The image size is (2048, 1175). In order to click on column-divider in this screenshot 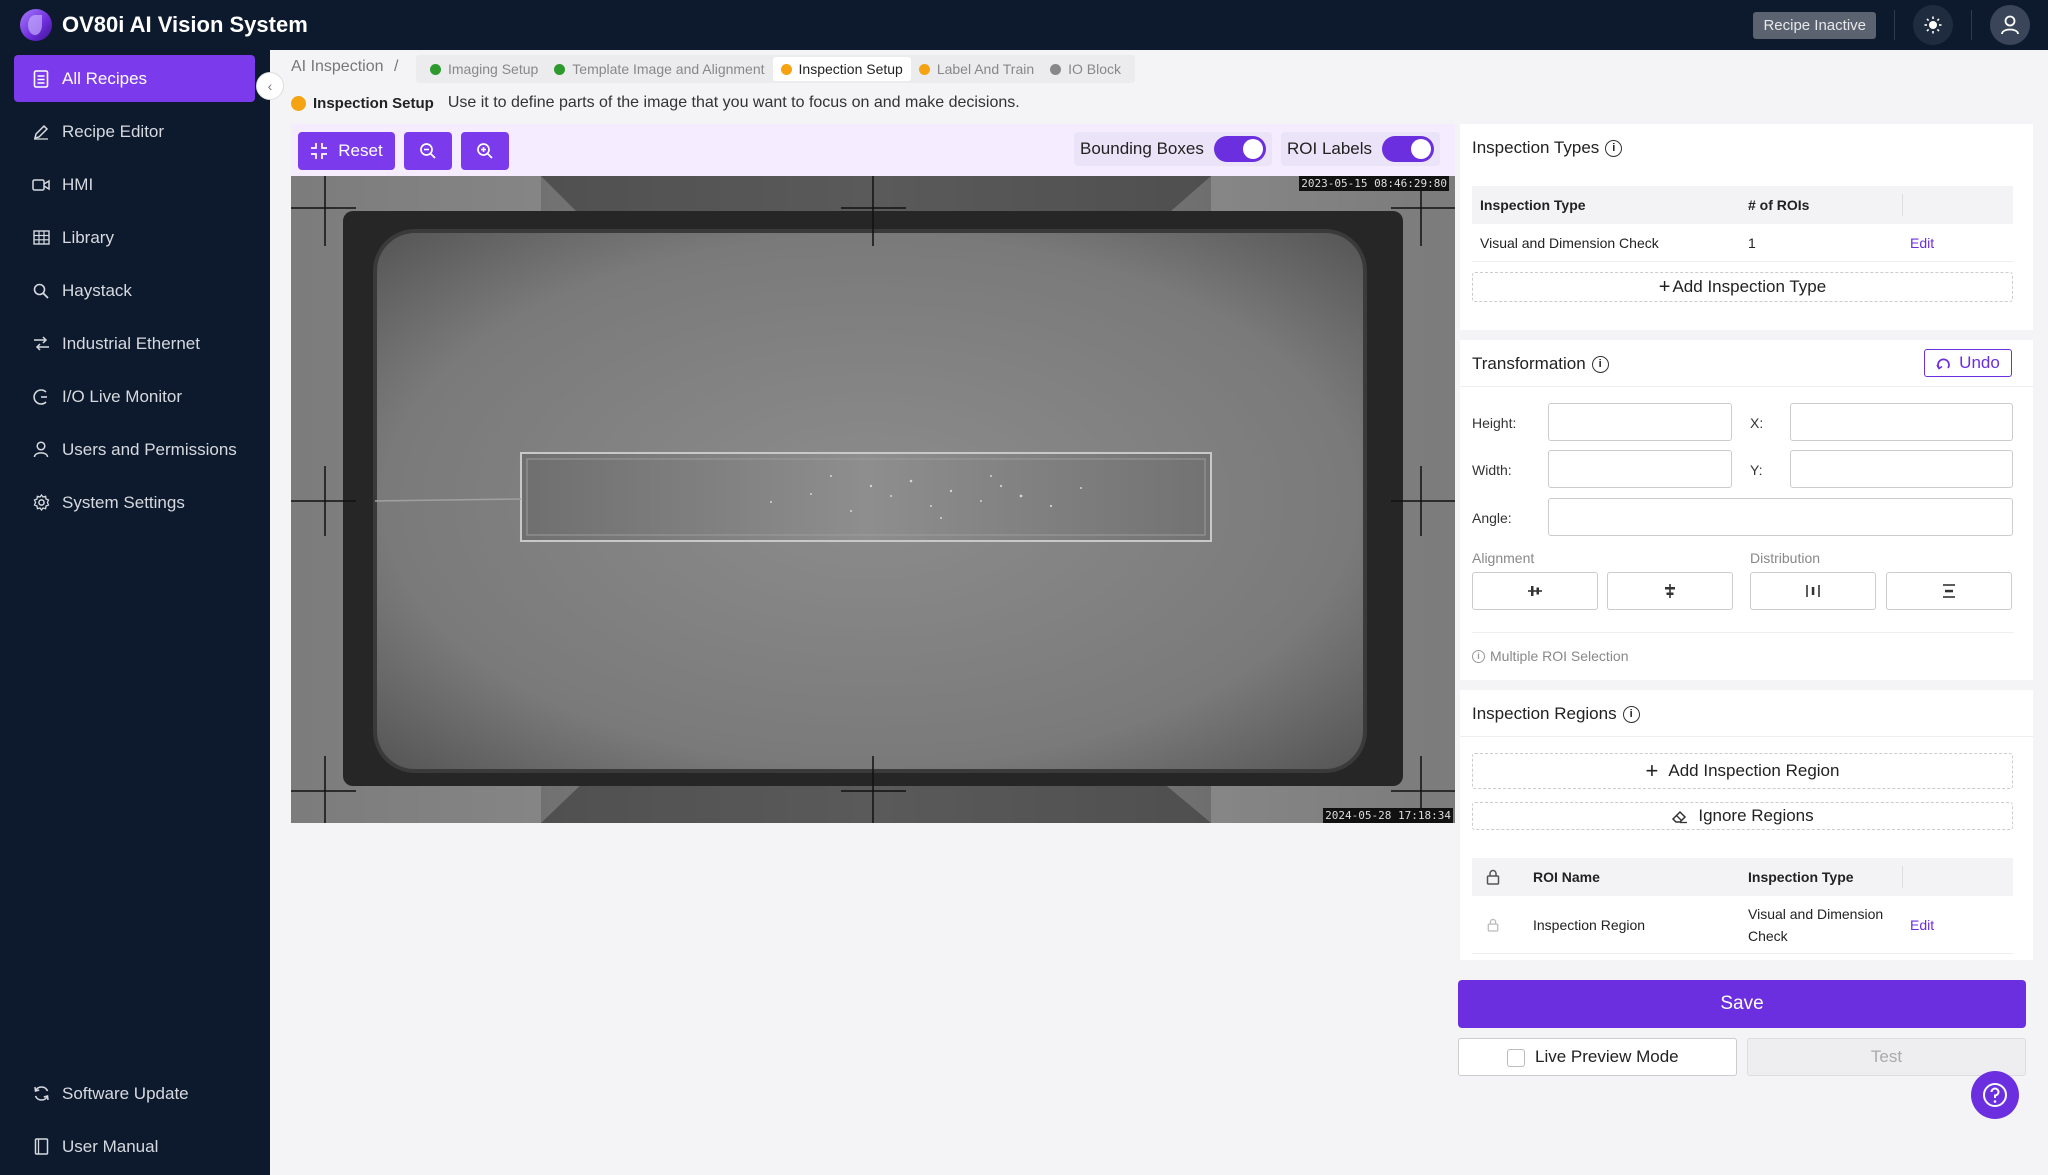, I will do `click(1902, 205)`.